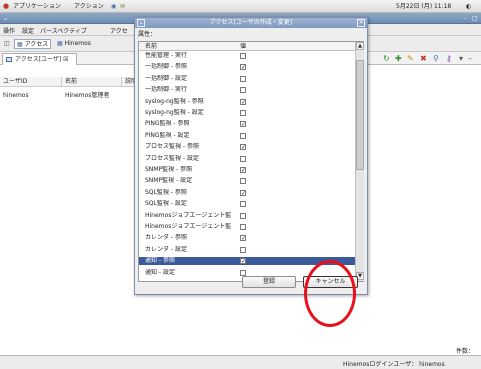  What do you see at coordinates (39, 59) in the screenshot?
I see `tab-access-user: アクセス[ユーザ] ☒` at bounding box center [39, 59].